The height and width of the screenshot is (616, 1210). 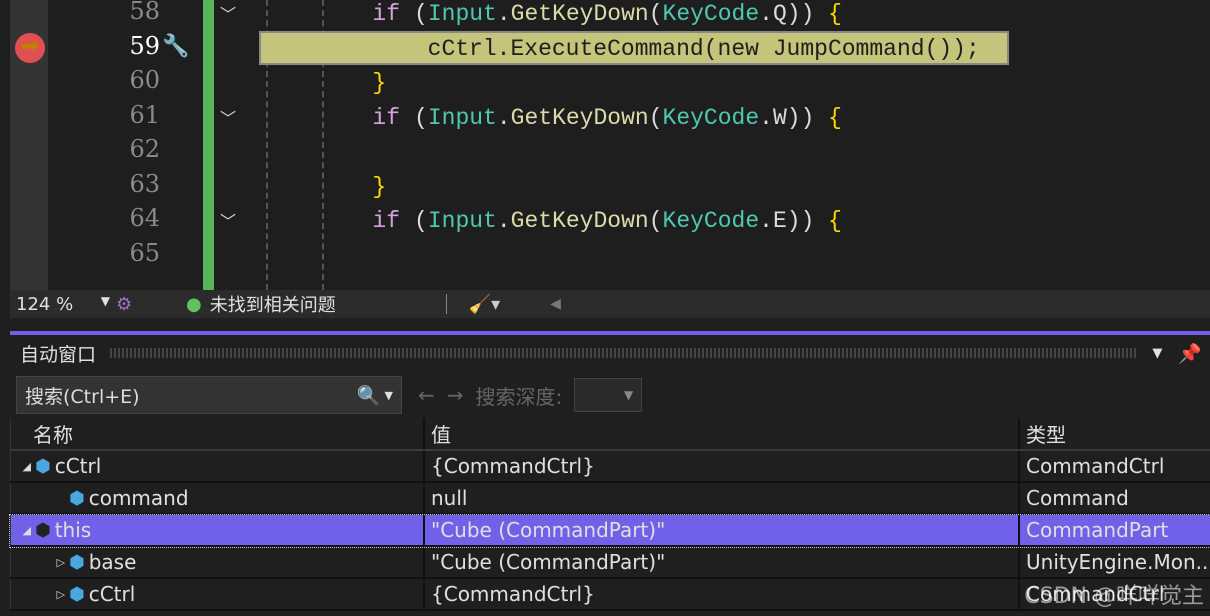 What do you see at coordinates (216, 562) in the screenshot?
I see `name-cell: ▷ ⬢ base` at bounding box center [216, 562].